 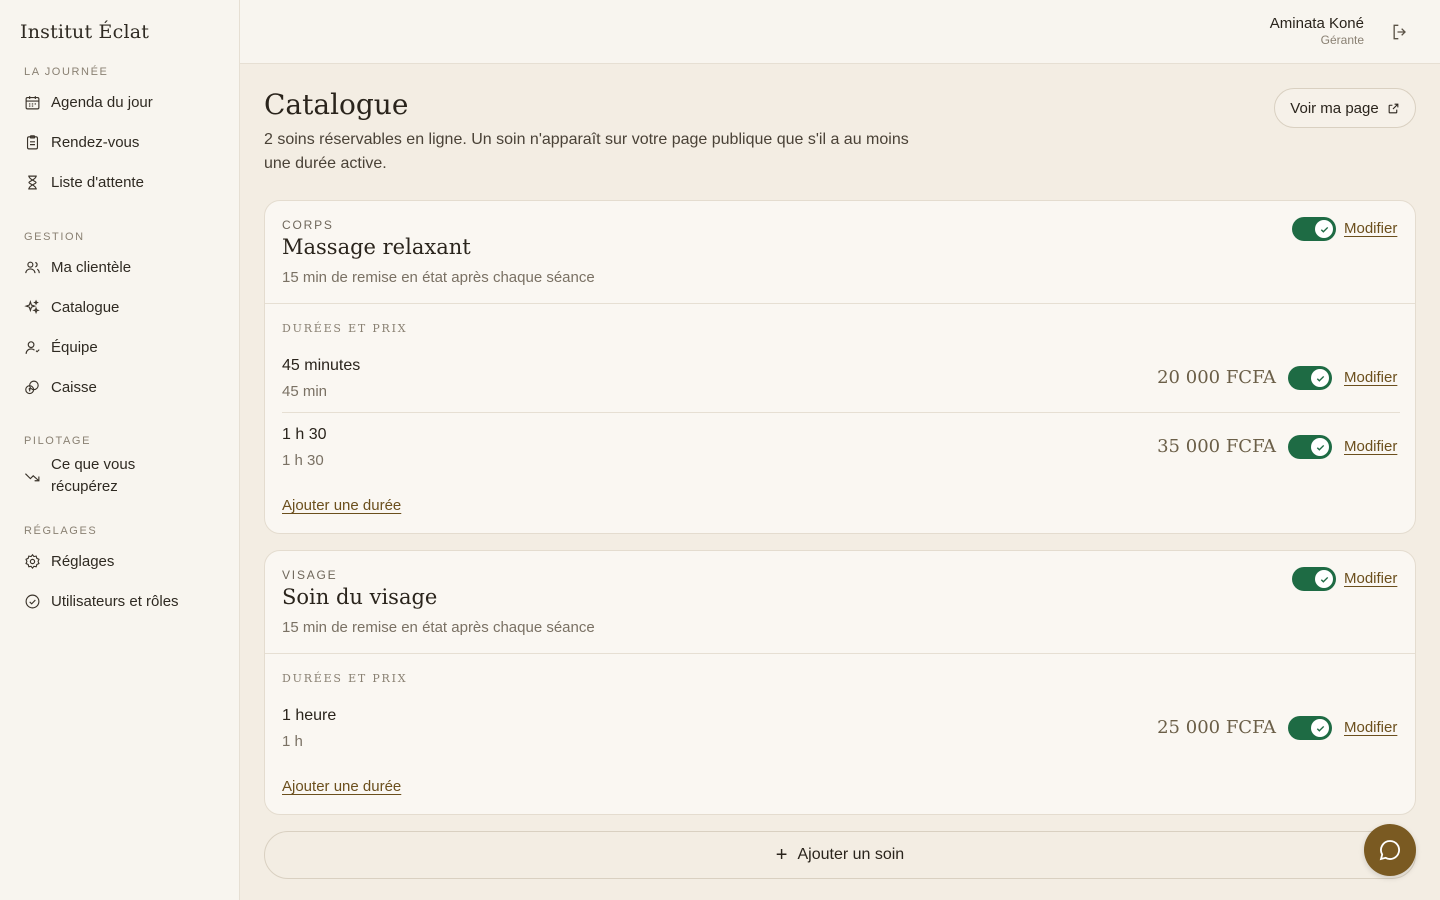 I want to click on sidebar-item-liste-attente: Liste d'attente, so click(x=124, y=182).